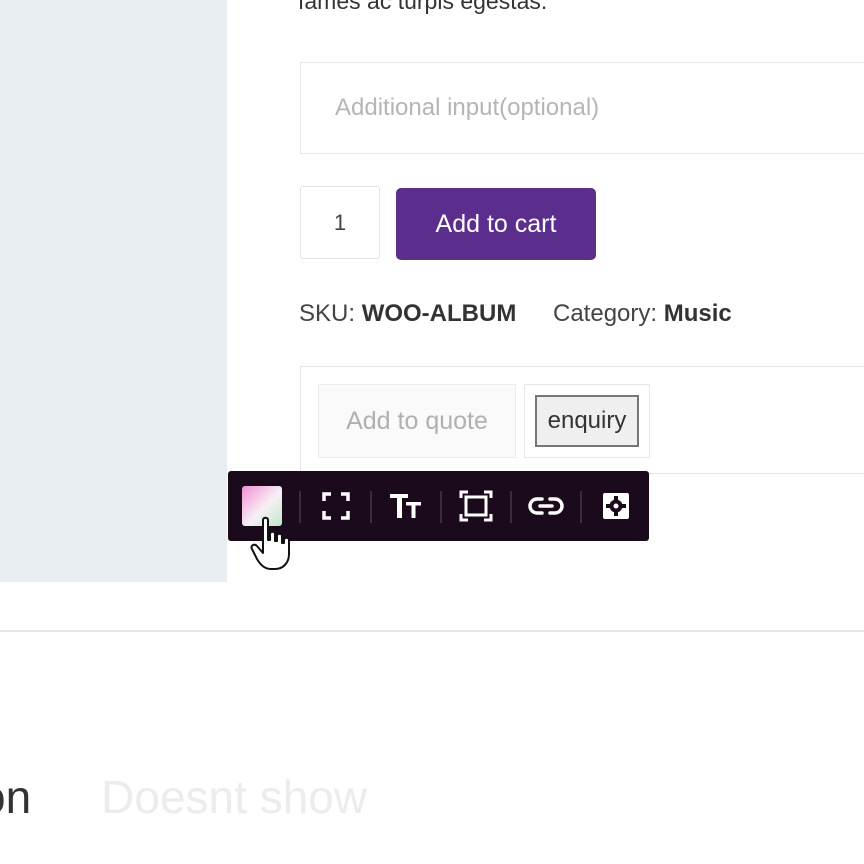 This screenshot has width=864, height=864. What do you see at coordinates (340, 222) in the screenshot?
I see `quantity-input` at bounding box center [340, 222].